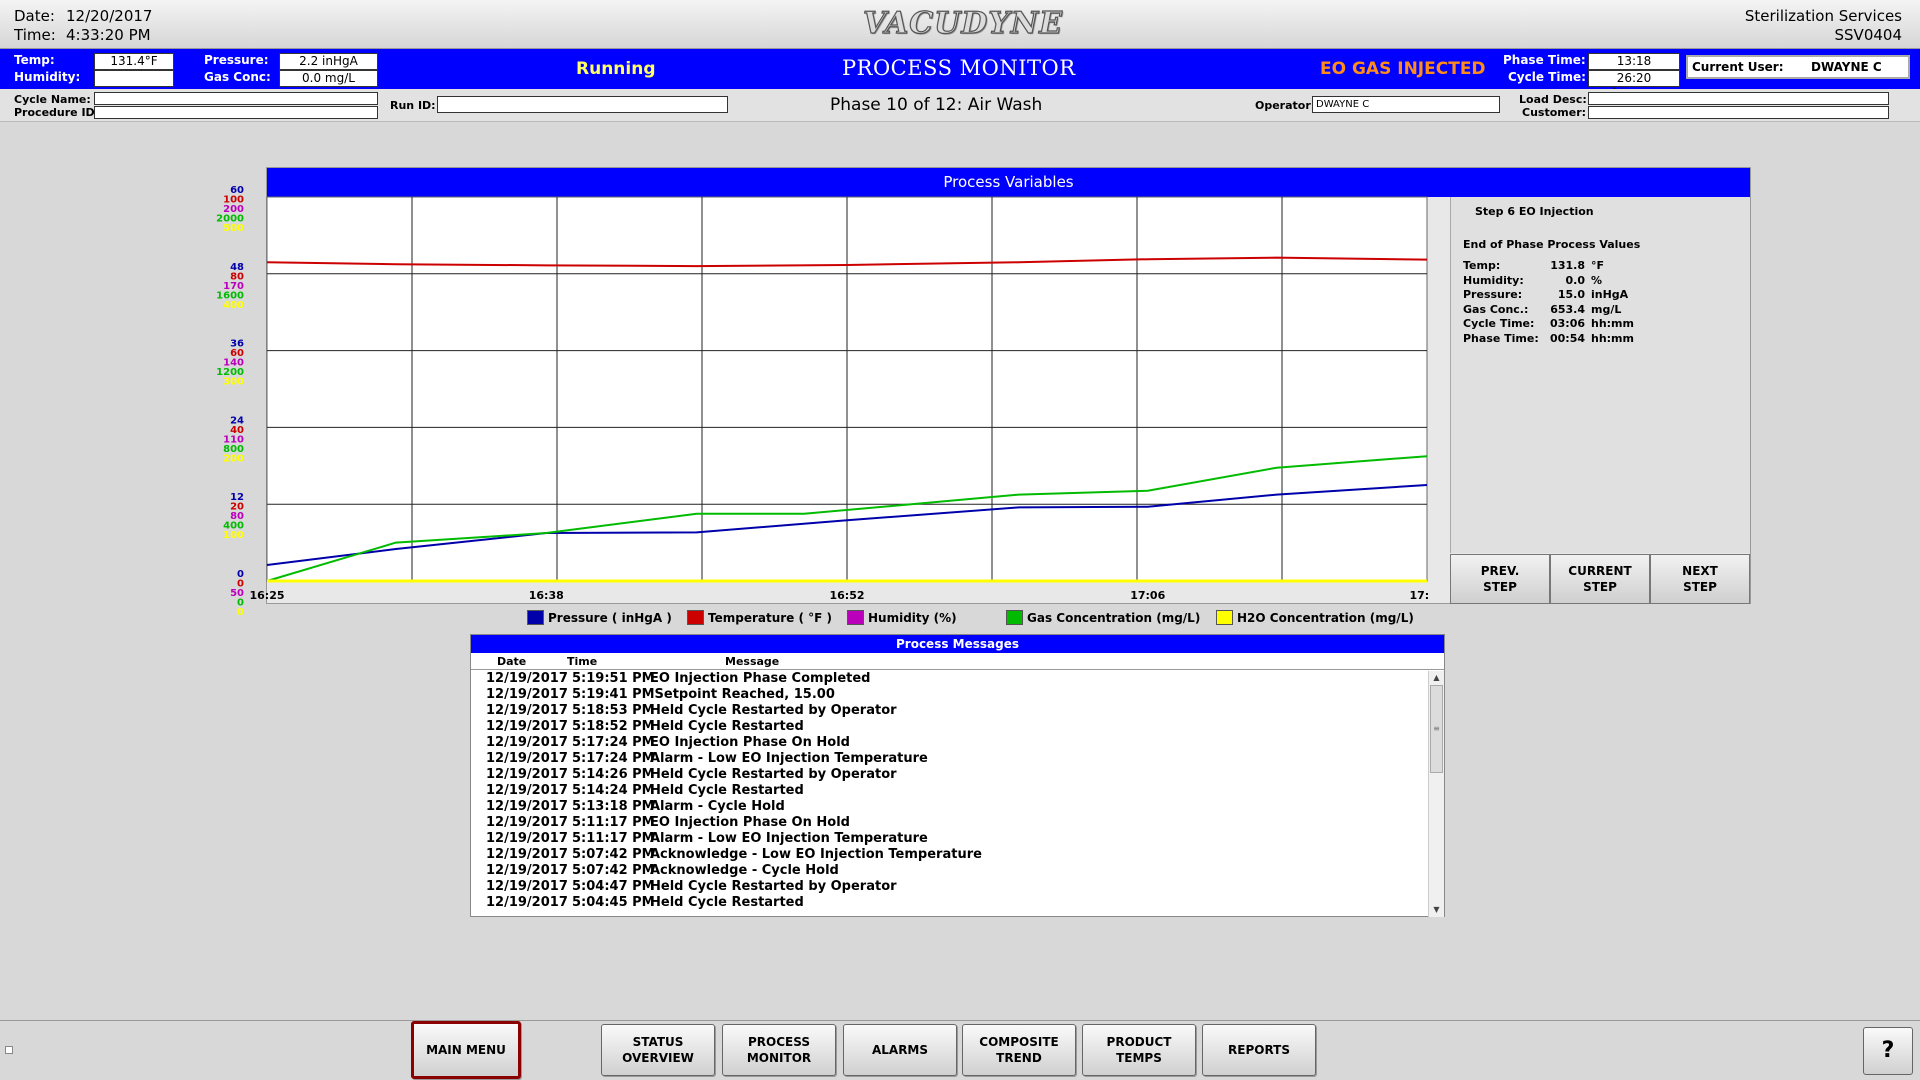  Describe the element at coordinates (779, 1050) in the screenshot. I see `process-monitor-button: PROCESS MONITOR` at that location.